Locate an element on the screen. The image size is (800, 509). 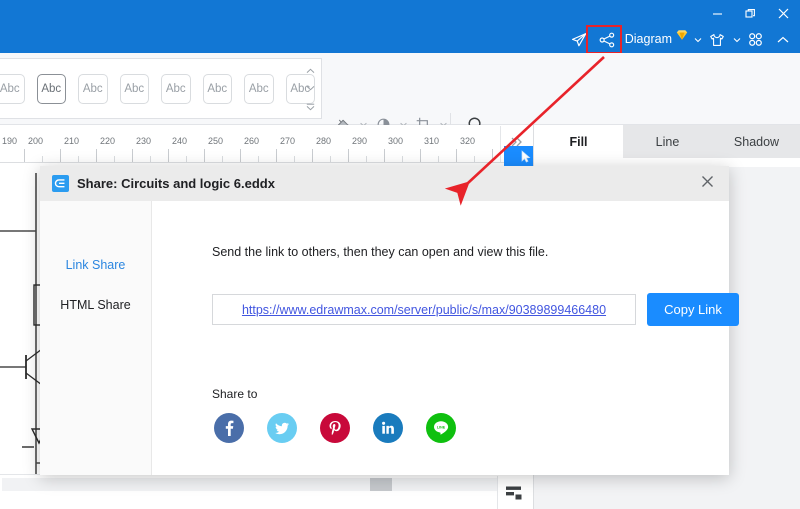
ruler-tick-label: 200 is located at coordinates (36, 141).